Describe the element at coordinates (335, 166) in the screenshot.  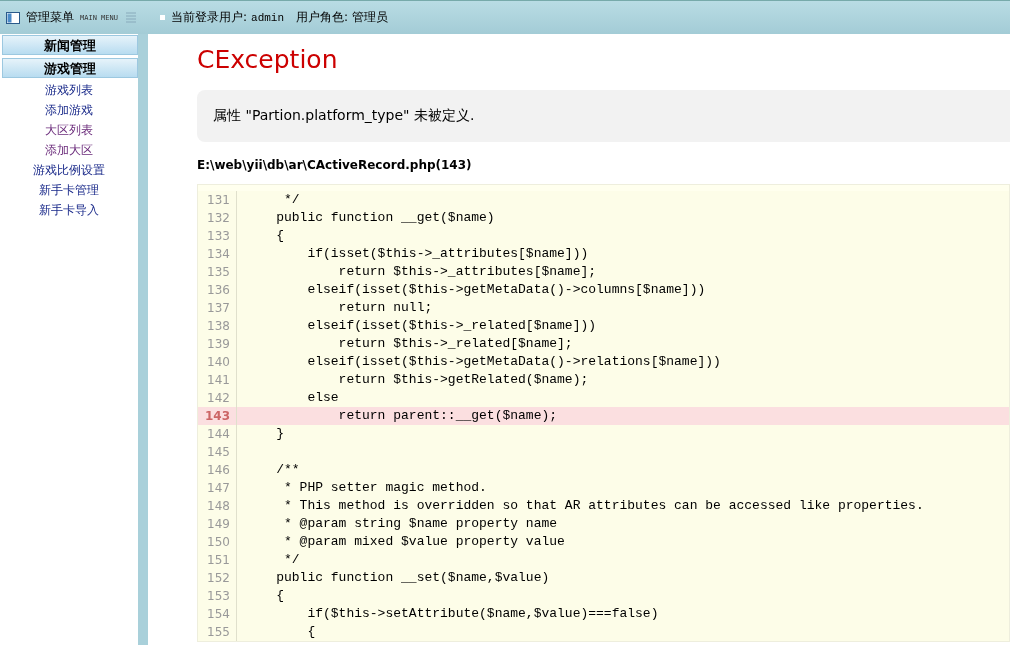
I see `file-path: E:\web\yii\db\ar\CActiveRecord.php(143)` at that location.